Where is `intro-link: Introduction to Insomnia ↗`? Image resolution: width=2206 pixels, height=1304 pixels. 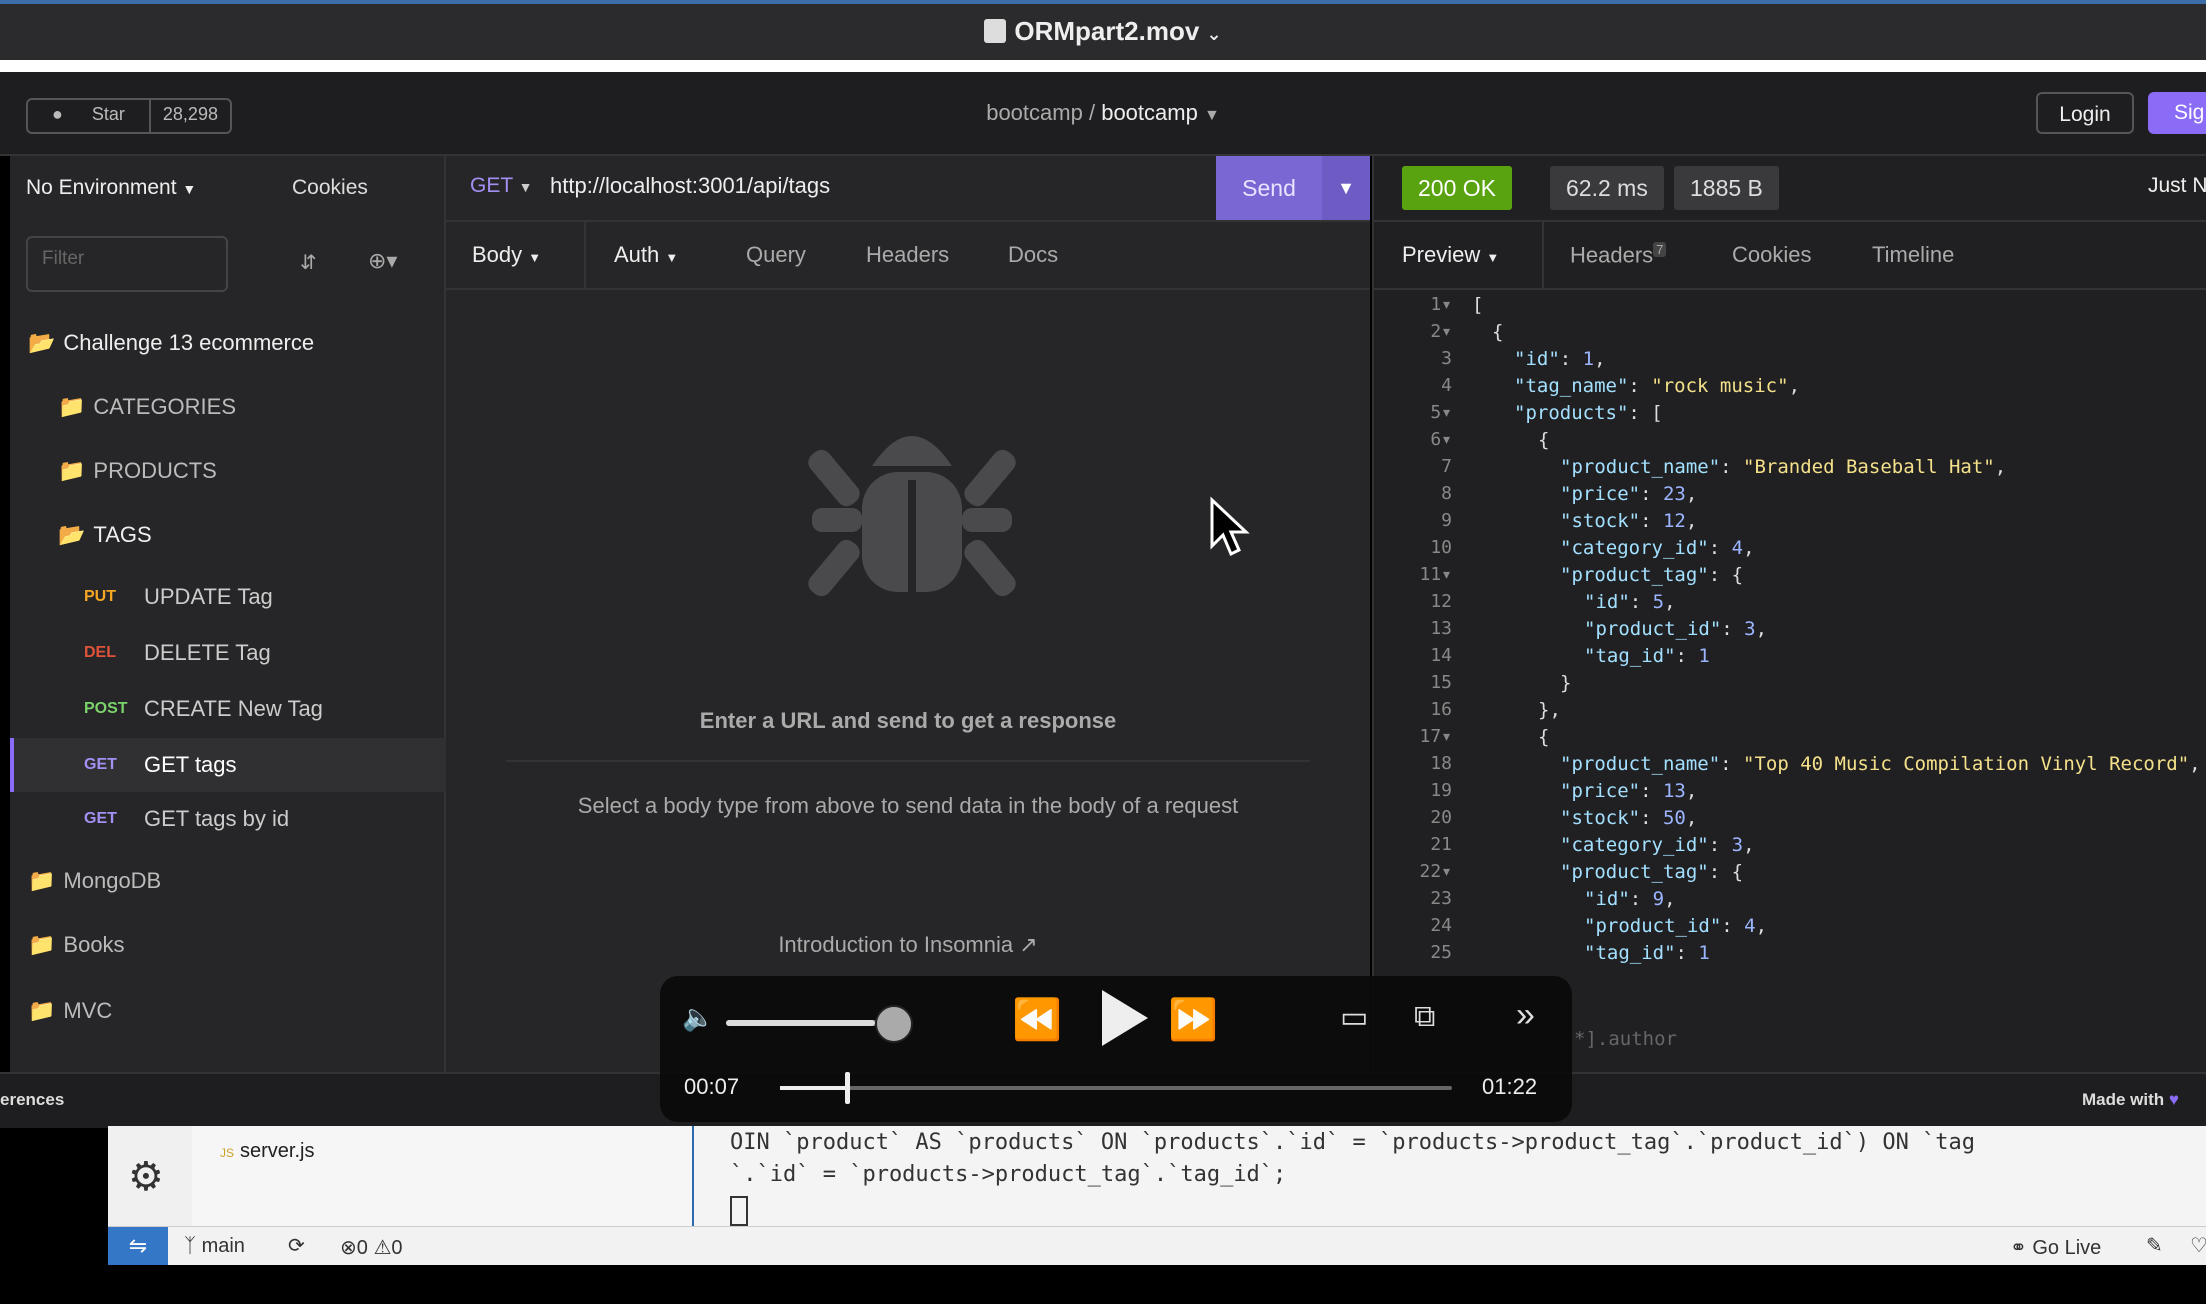
intro-link: Introduction to Insomnia ↗ is located at coordinates (908, 945).